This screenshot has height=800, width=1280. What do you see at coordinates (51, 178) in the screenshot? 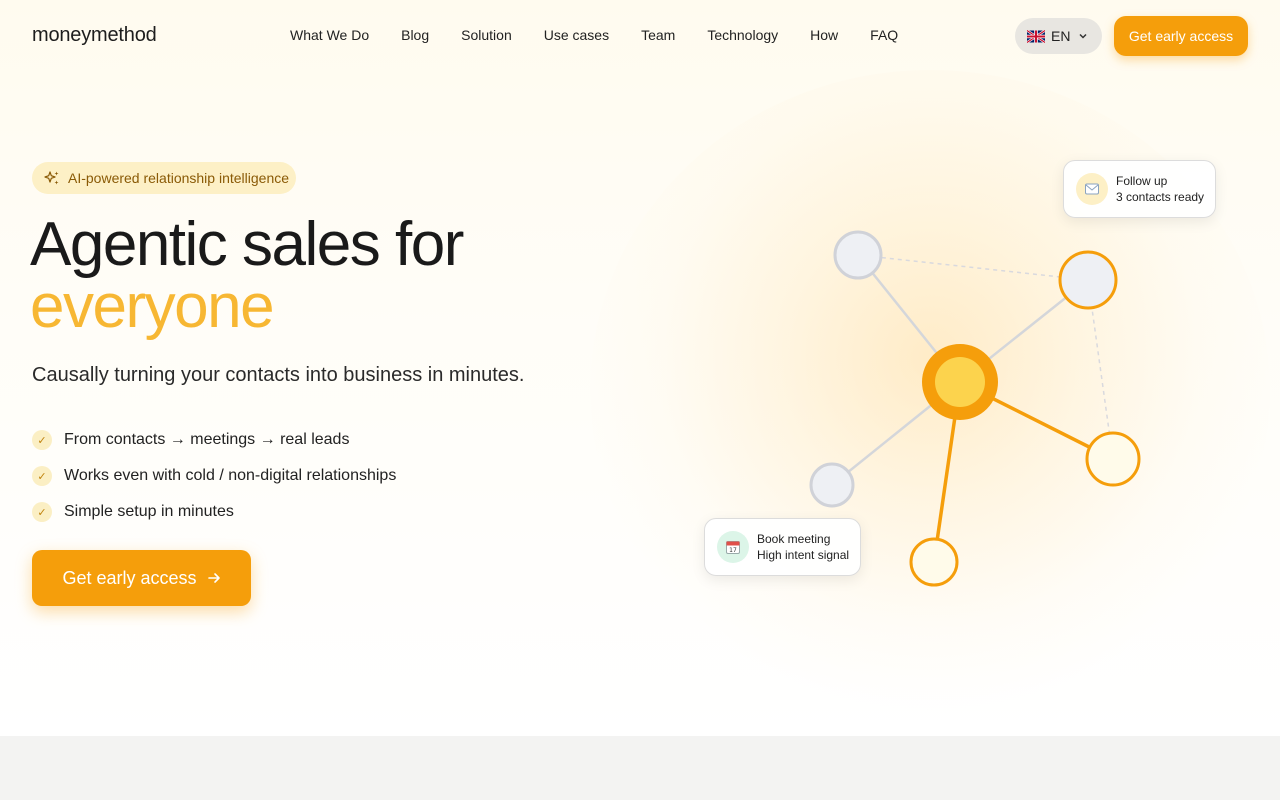
I see `sparkles-icon` at bounding box center [51, 178].